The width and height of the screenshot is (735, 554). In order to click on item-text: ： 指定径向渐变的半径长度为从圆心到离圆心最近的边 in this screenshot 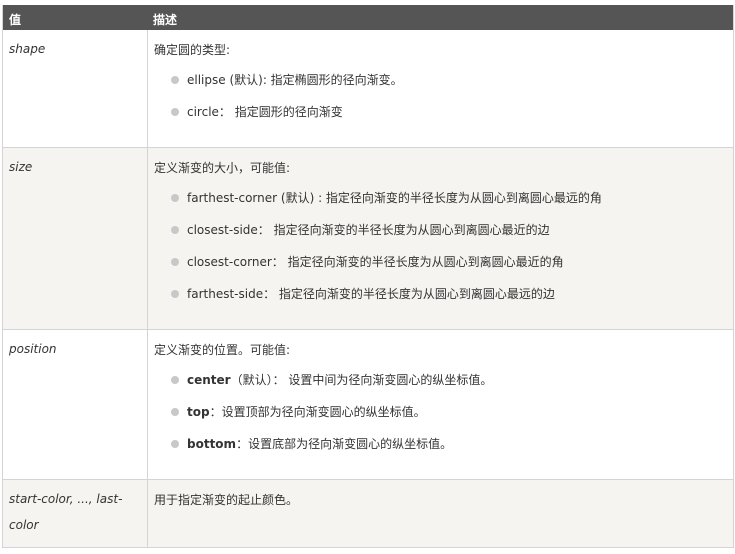, I will do `click(403, 230)`.